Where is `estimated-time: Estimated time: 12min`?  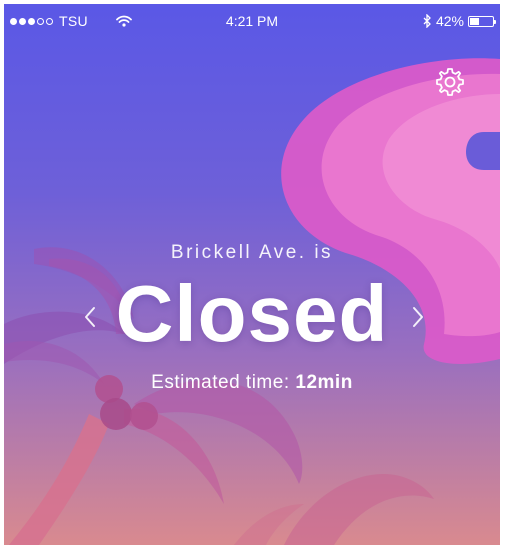 estimated-time: Estimated time: 12min is located at coordinates (252, 383).